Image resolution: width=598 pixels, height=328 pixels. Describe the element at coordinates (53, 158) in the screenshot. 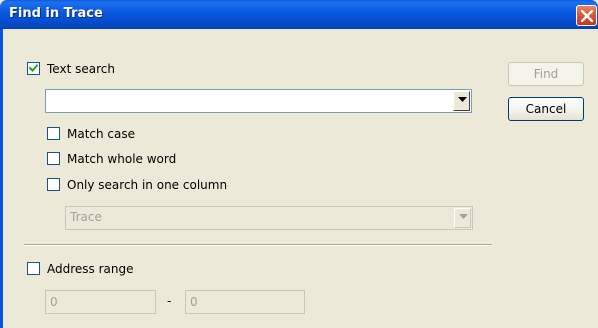

I see `match-whole-word-checkbox` at that location.